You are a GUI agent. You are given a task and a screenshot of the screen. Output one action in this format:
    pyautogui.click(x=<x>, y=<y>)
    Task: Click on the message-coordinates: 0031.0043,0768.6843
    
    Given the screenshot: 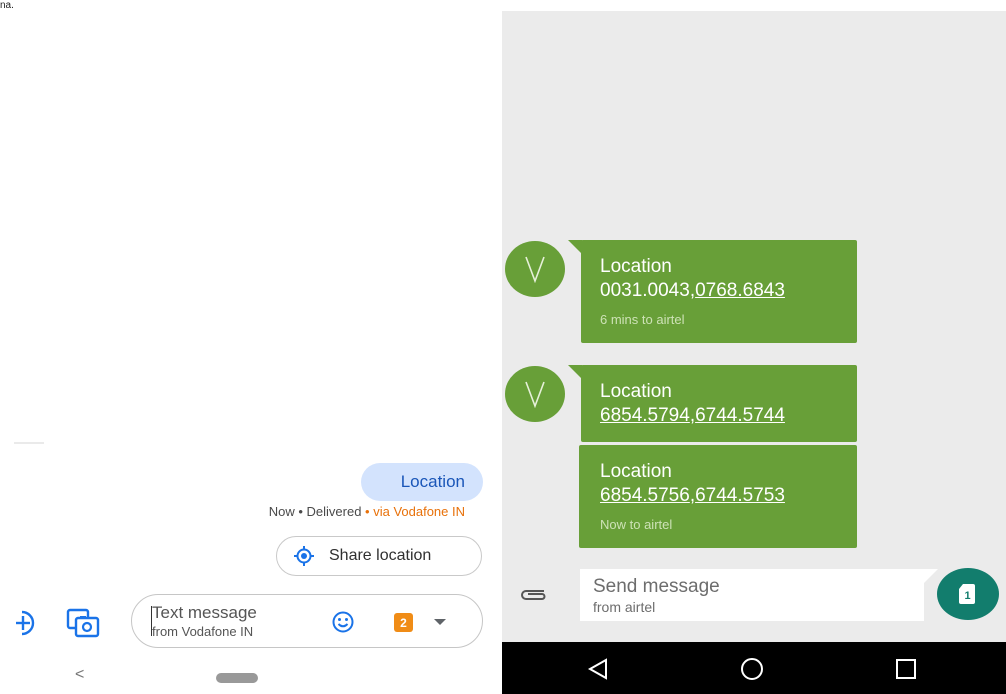 What is the action you would take?
    pyautogui.click(x=692, y=291)
    